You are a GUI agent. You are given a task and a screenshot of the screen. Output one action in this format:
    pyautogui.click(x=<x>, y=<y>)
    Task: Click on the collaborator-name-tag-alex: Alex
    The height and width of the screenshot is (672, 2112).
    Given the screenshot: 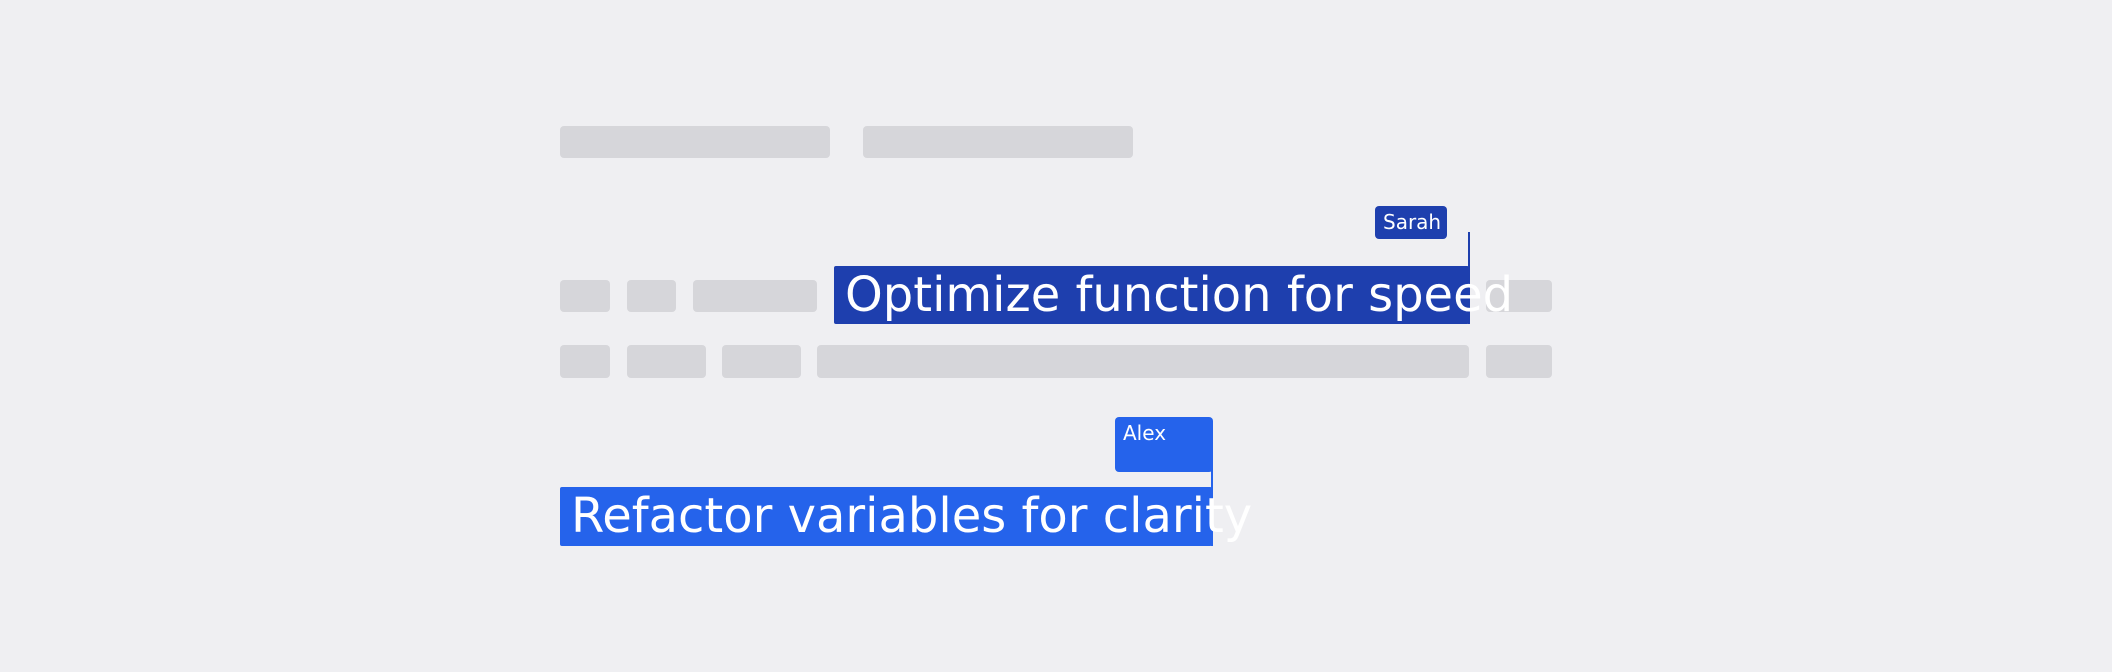 What is the action you would take?
    pyautogui.click(x=1164, y=444)
    